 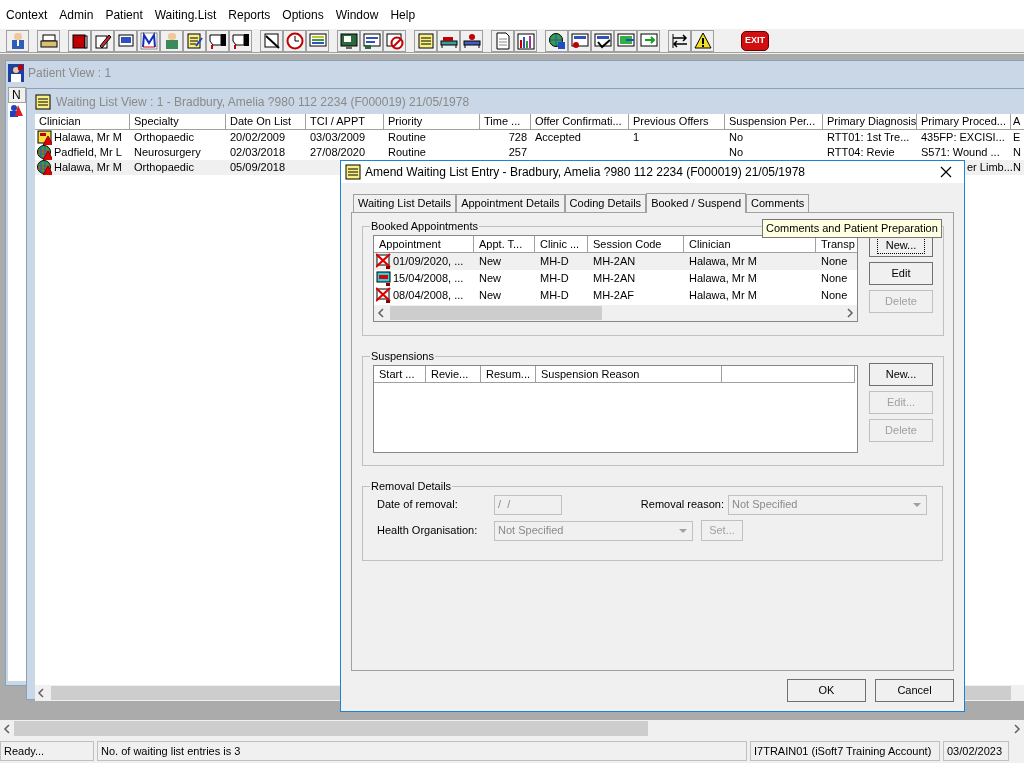 I want to click on column-header: A, so click(x=1017, y=122).